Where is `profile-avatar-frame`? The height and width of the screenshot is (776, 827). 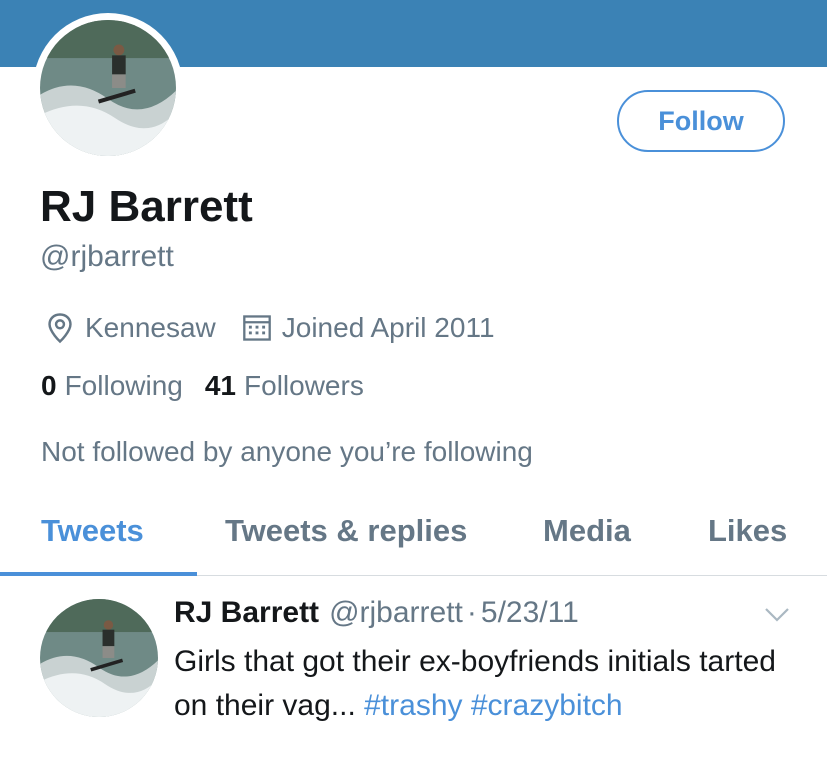 profile-avatar-frame is located at coordinates (108, 88).